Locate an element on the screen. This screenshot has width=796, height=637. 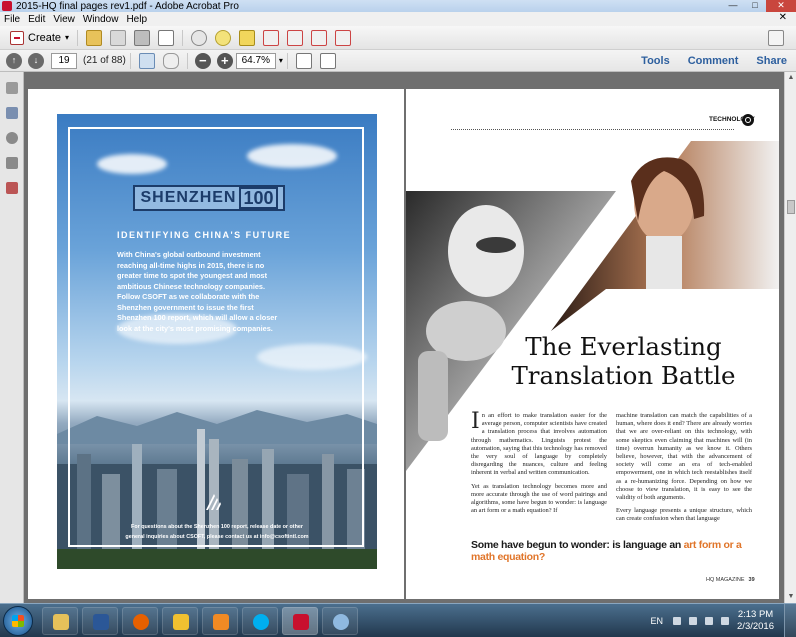
menu-edit: Edit is located at coordinates (36, 19).